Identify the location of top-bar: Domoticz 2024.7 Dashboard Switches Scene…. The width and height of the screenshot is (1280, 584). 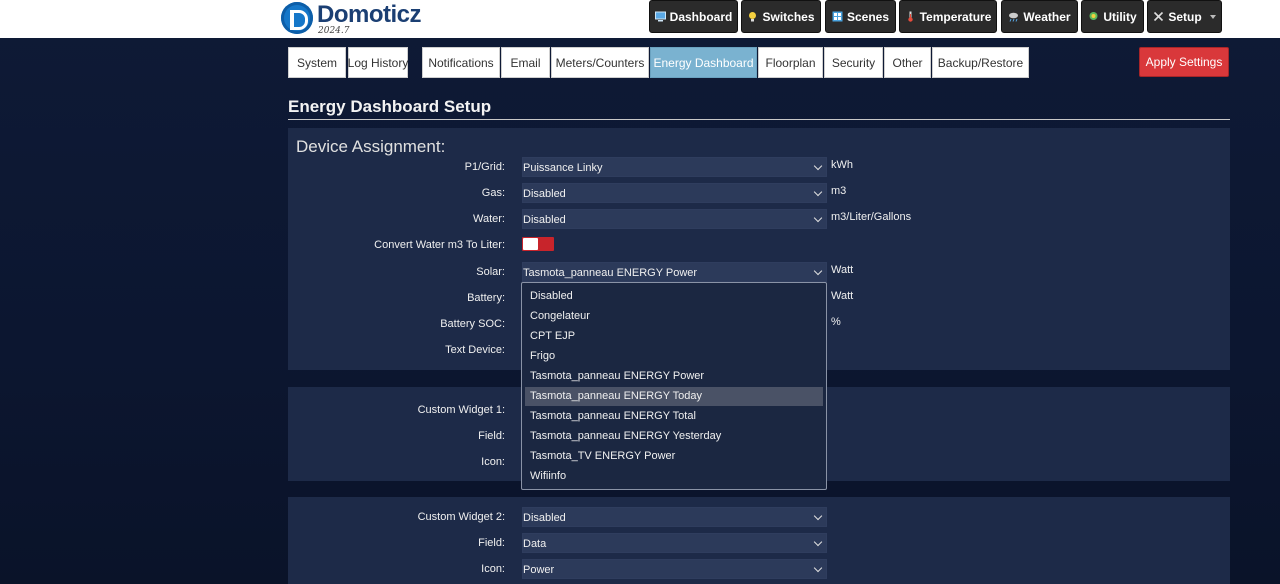
(640, 19).